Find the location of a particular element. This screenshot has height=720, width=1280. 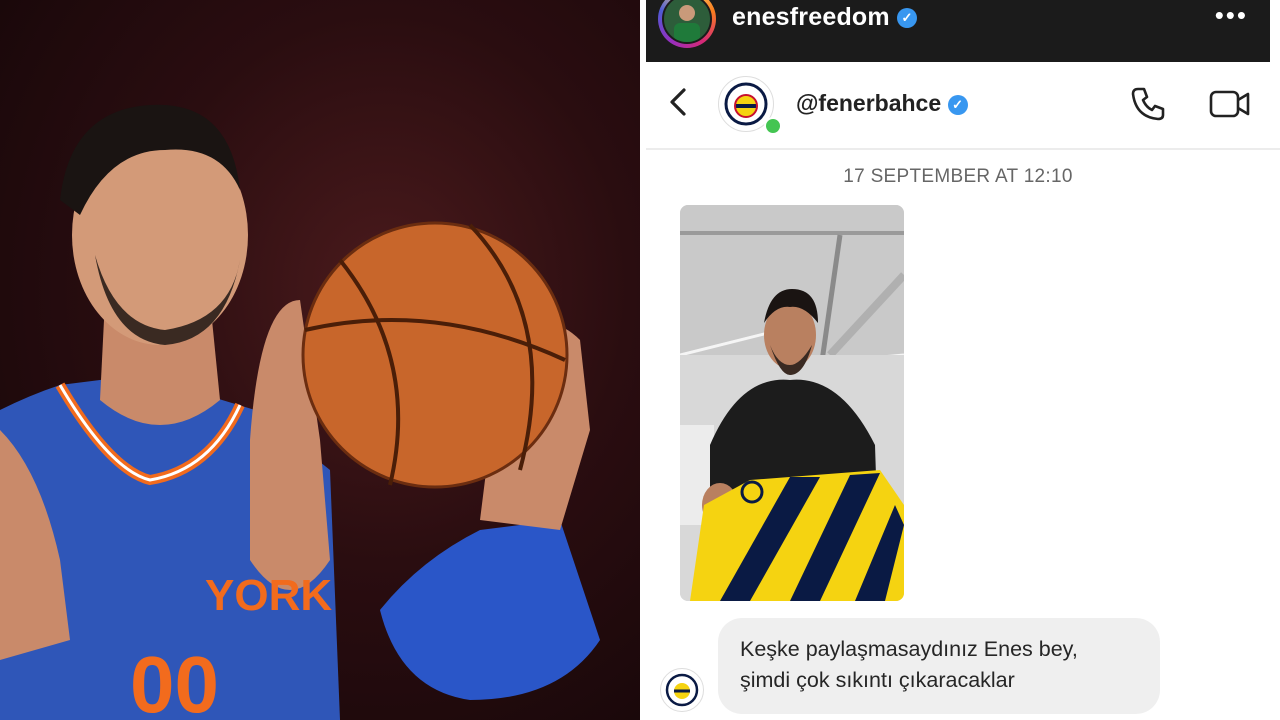

message-timestamp: 17 SEPTEMBER AT 12:10 is located at coordinates (958, 176).